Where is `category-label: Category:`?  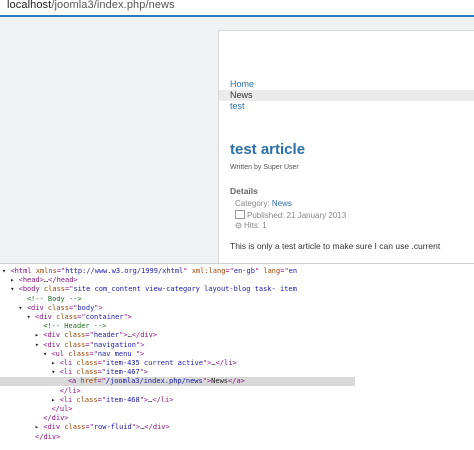
category-label: Category: is located at coordinates (252, 203).